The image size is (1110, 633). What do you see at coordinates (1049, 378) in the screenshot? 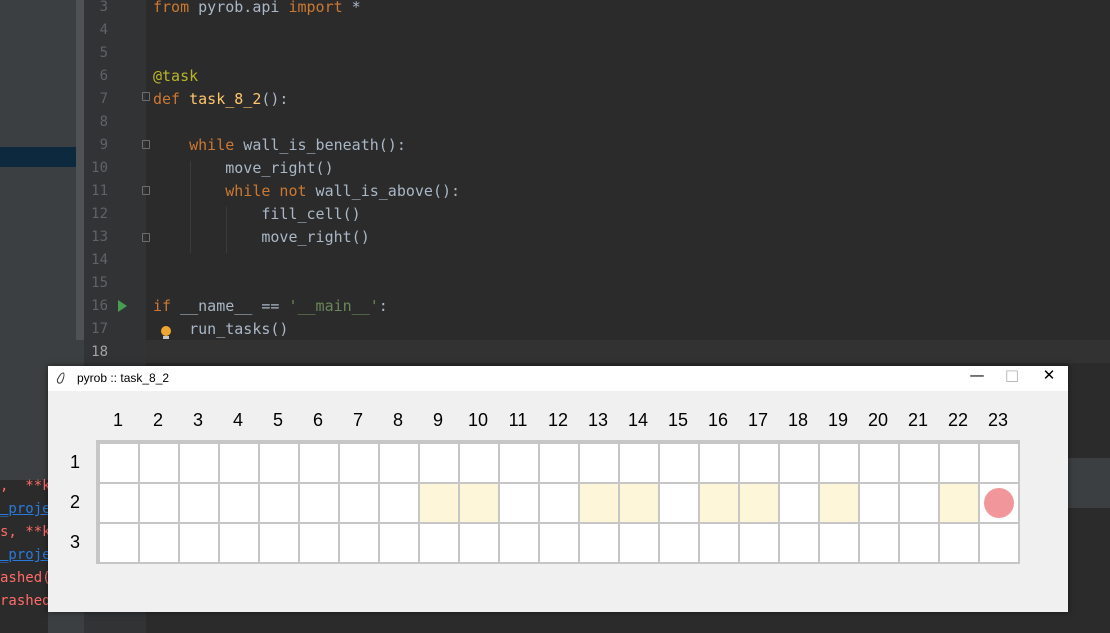
I see `close-button: ✕` at bounding box center [1049, 378].